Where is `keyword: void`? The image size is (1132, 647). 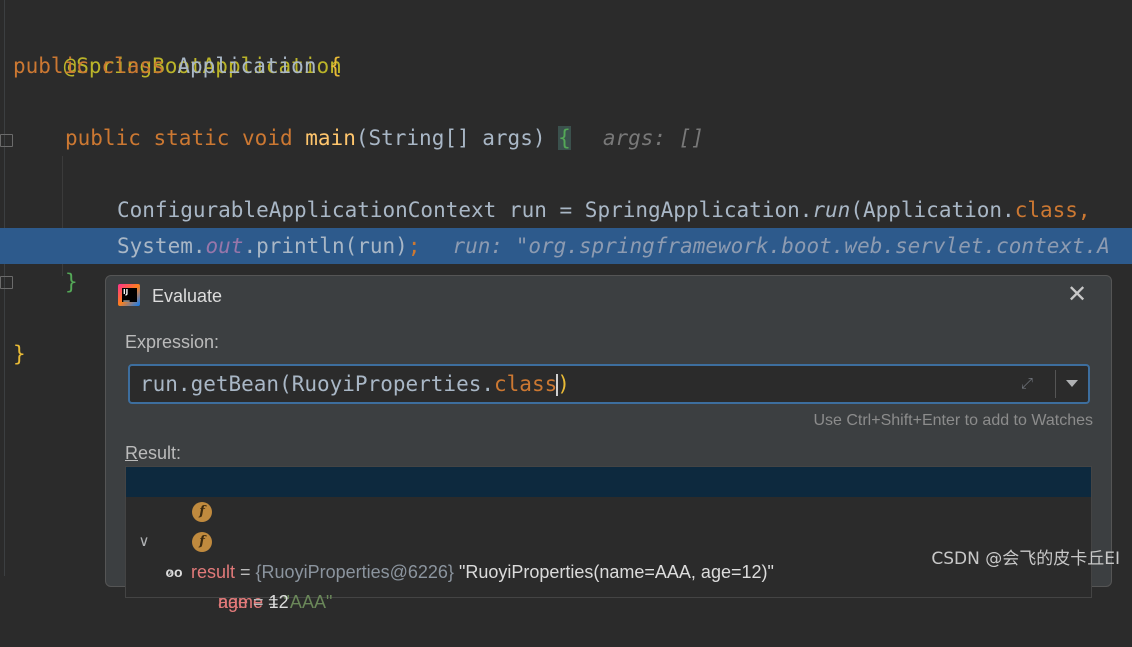
keyword: void is located at coordinates (267, 138).